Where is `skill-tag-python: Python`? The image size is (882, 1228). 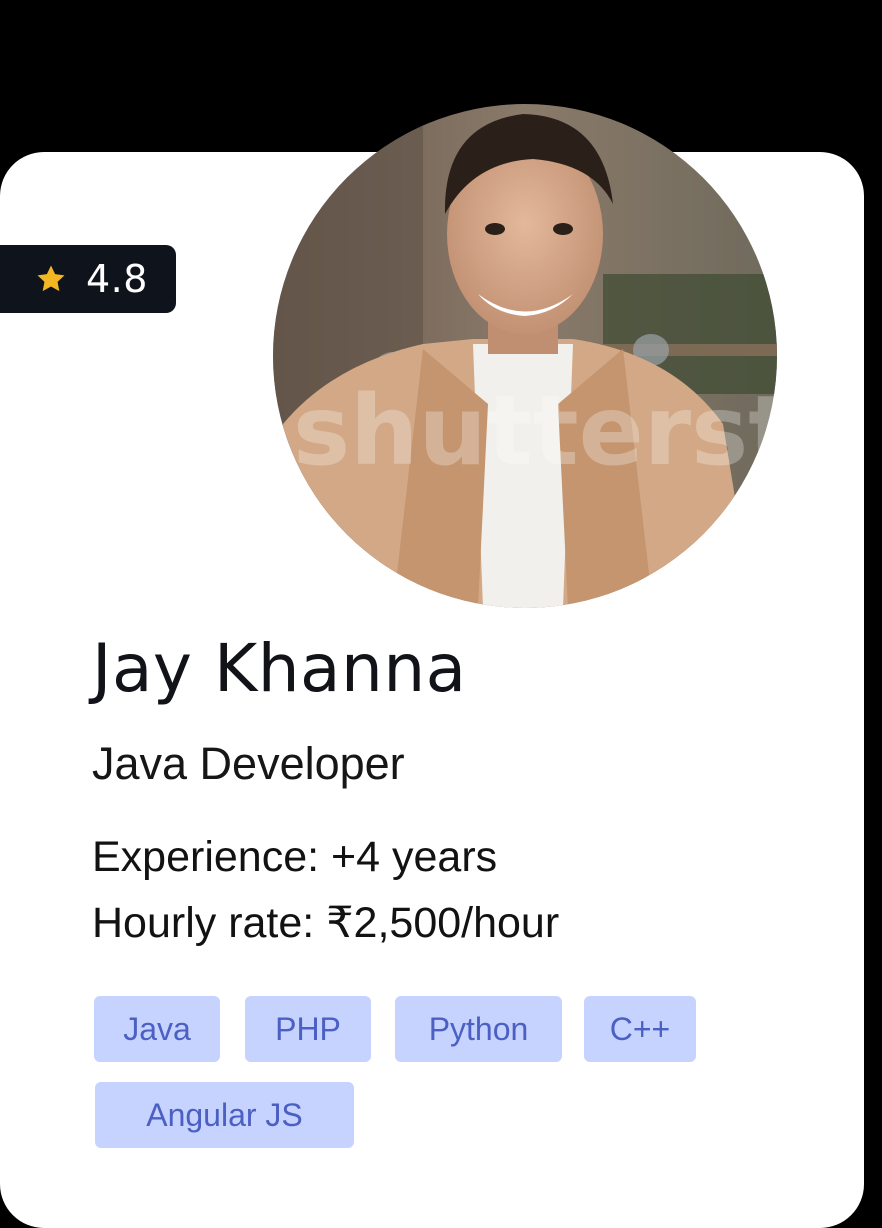 skill-tag-python: Python is located at coordinates (478, 1029).